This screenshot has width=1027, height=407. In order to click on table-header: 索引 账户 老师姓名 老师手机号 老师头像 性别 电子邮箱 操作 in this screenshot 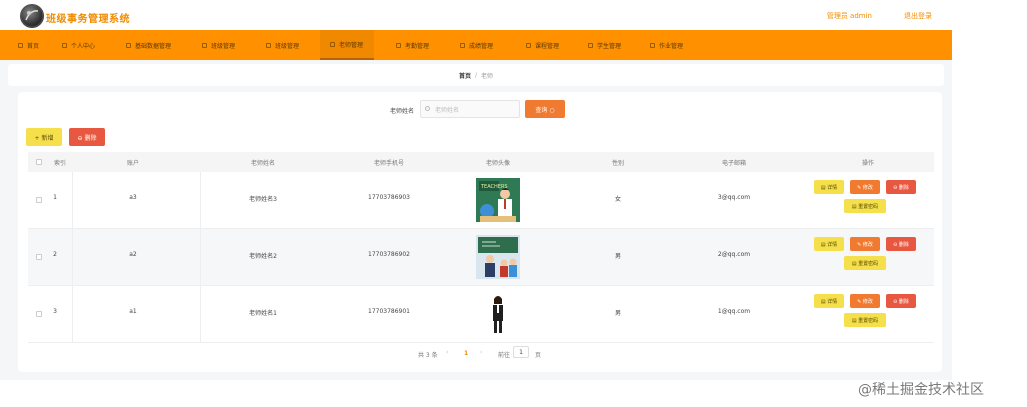, I will do `click(481, 162)`.